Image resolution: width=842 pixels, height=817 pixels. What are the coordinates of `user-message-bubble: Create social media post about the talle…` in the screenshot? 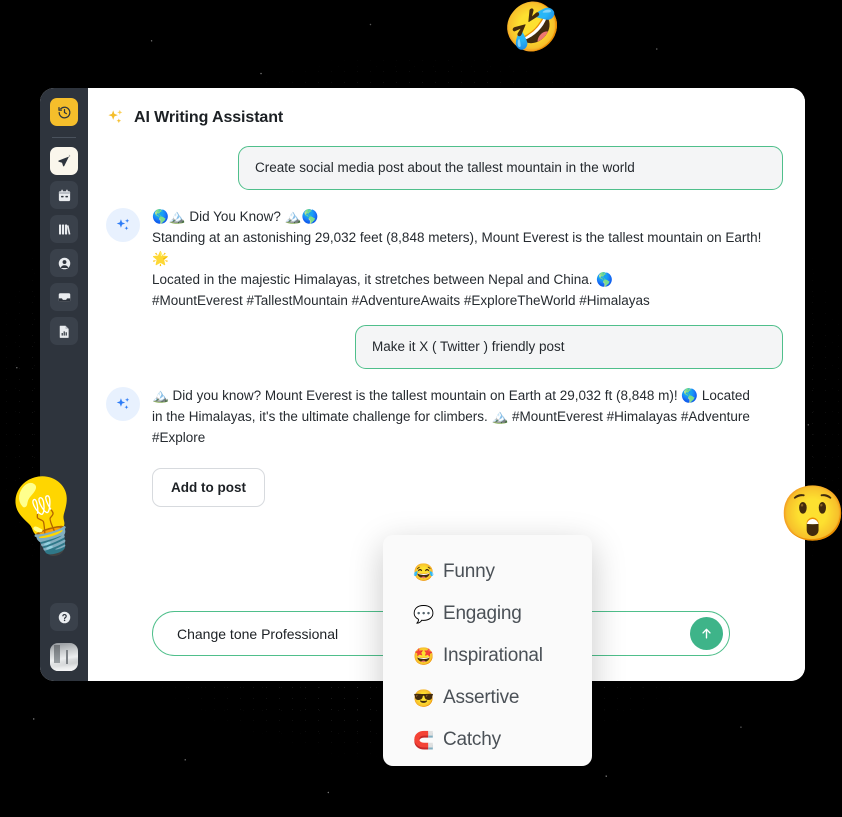 It's located at (510, 168).